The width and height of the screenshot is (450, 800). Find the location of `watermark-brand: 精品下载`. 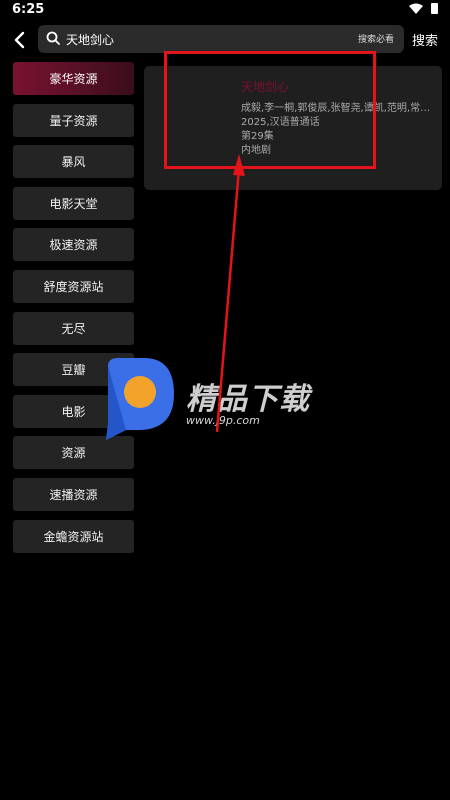

watermark-brand: 精品下载 is located at coordinates (248, 399).